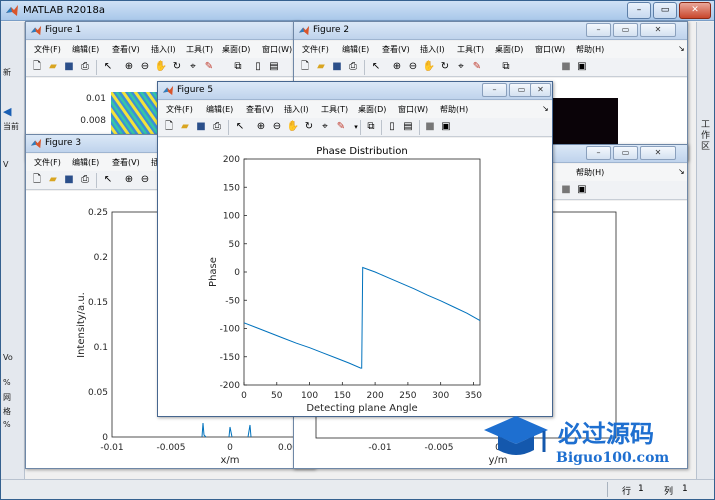 This screenshot has height=500, width=715. Describe the element at coordinates (639, 10) in the screenshot. I see `main-minimize-button: –` at that location.